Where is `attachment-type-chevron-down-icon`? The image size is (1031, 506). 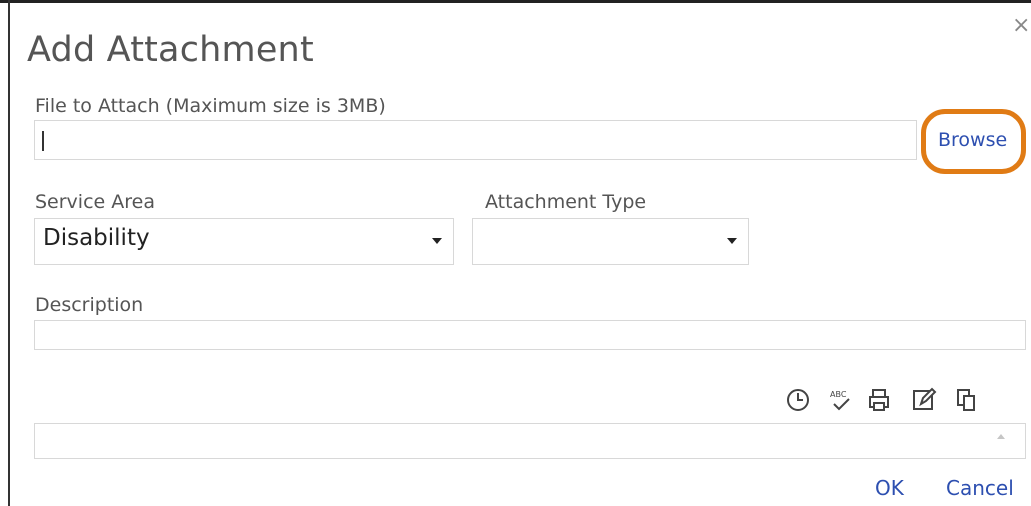
attachment-type-chevron-down-icon is located at coordinates (732, 241).